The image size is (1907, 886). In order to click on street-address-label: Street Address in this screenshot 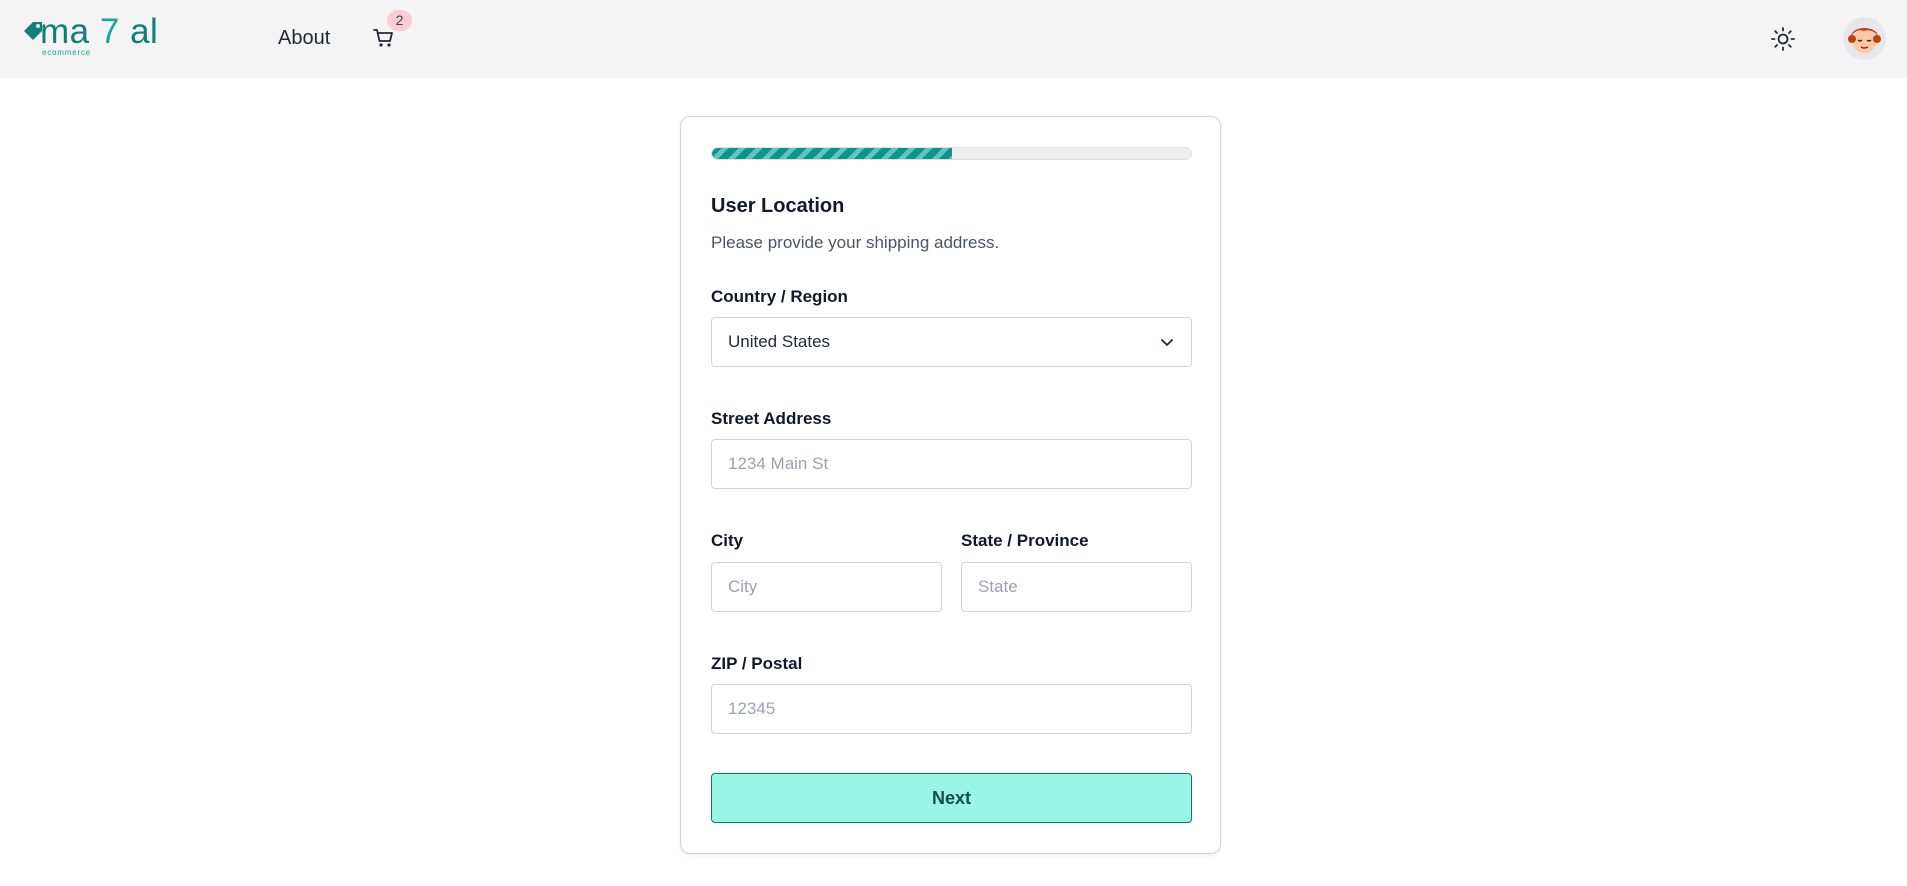, I will do `click(771, 418)`.